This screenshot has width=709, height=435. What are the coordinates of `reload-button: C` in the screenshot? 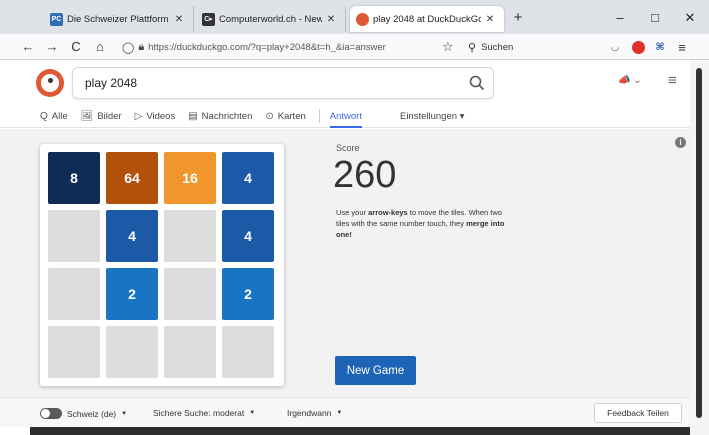 It's located at (76, 47).